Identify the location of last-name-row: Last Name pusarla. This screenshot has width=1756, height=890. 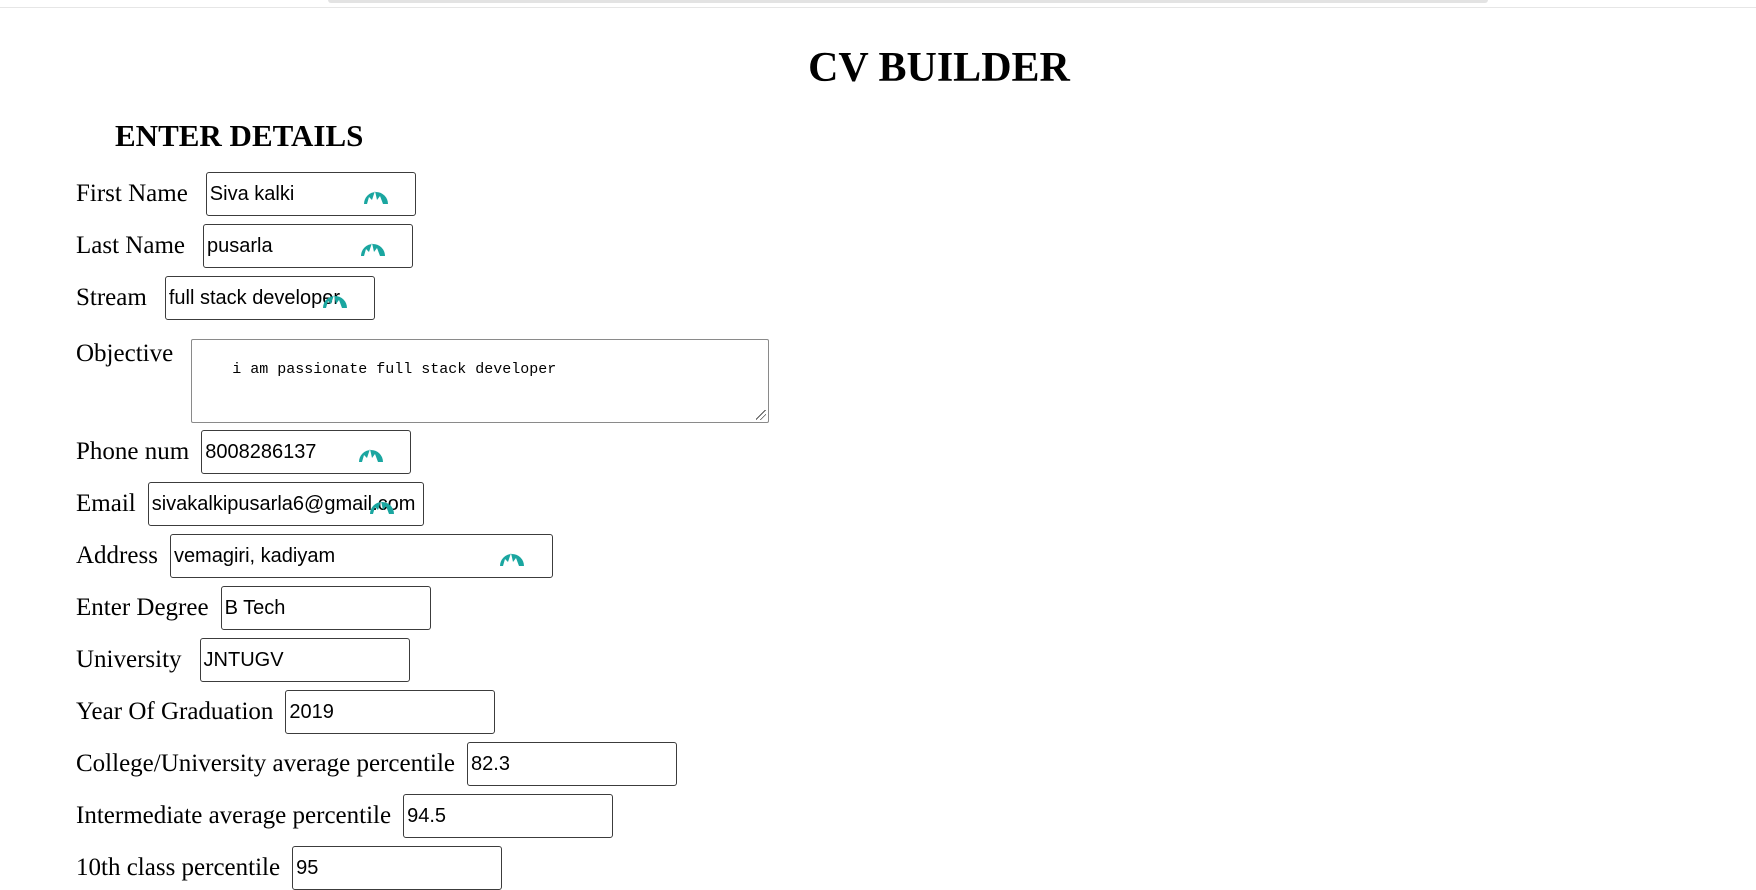
(244, 246).